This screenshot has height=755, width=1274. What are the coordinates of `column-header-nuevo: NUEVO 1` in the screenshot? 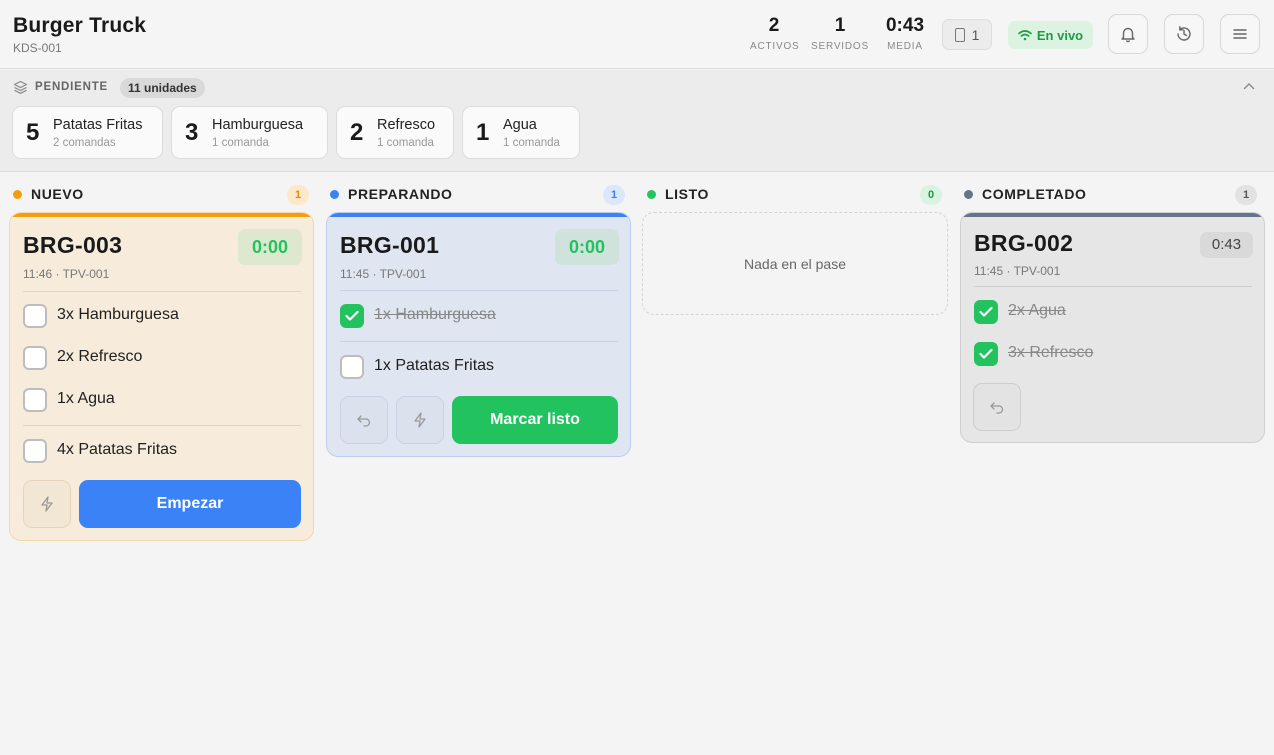 It's located at (161, 195).